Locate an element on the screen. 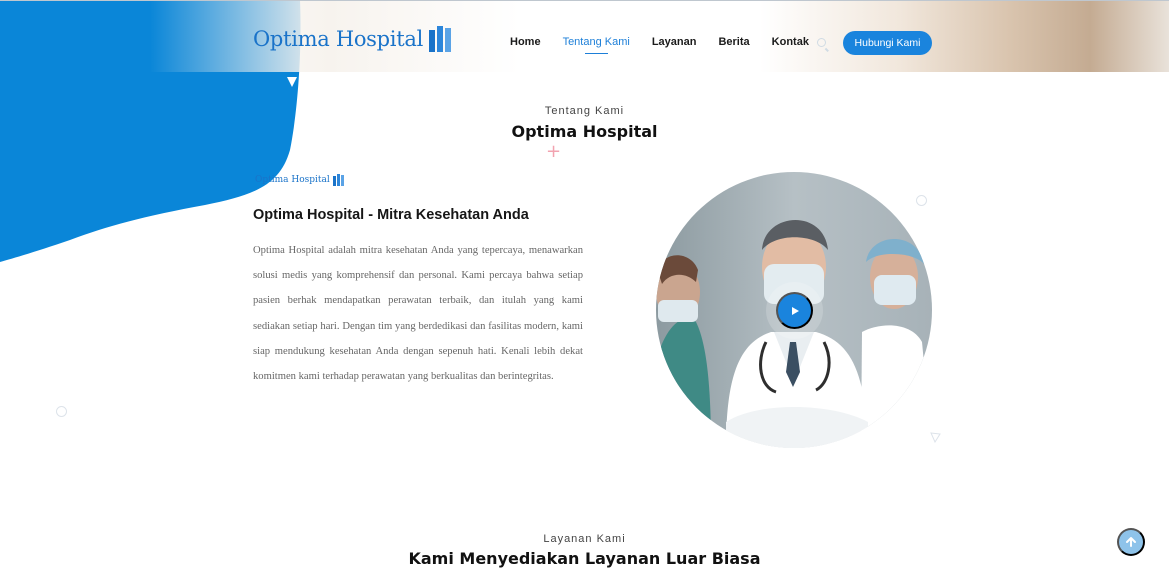 This screenshot has width=1169, height=568. main-nav: Home Tentang Kami Layanan Berita Kontak is located at coordinates (670, 45).